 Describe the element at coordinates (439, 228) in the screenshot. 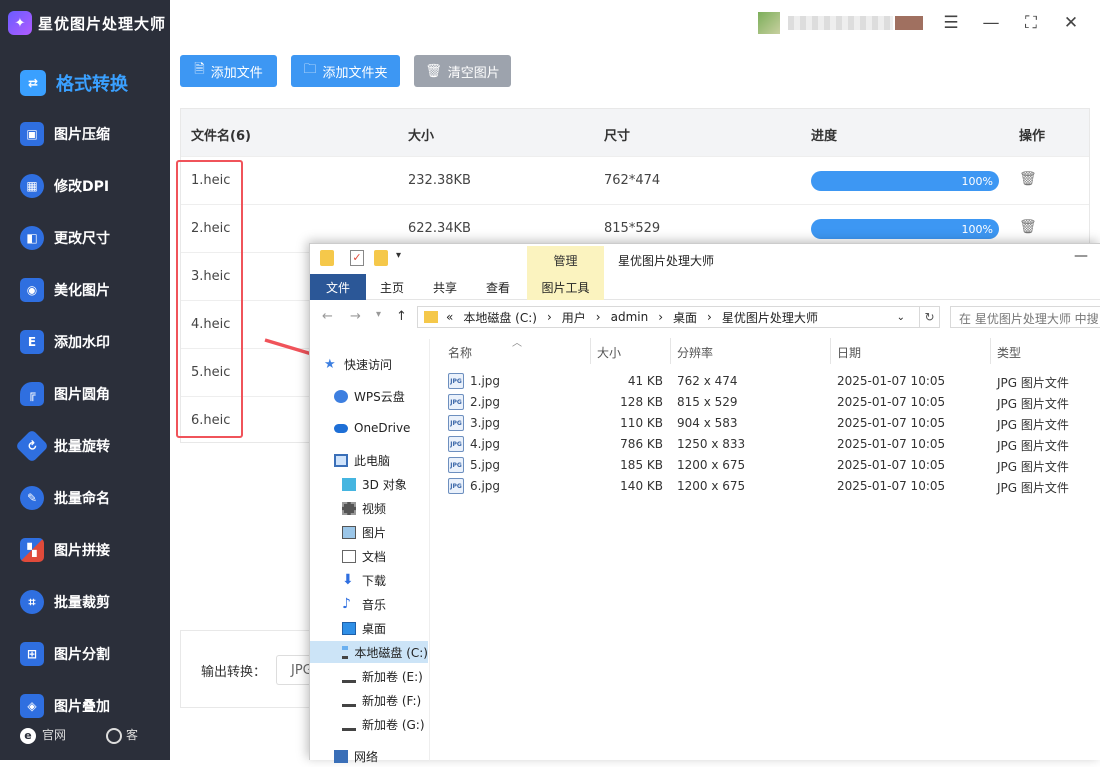

I see `file-size: 622.34KB` at that location.